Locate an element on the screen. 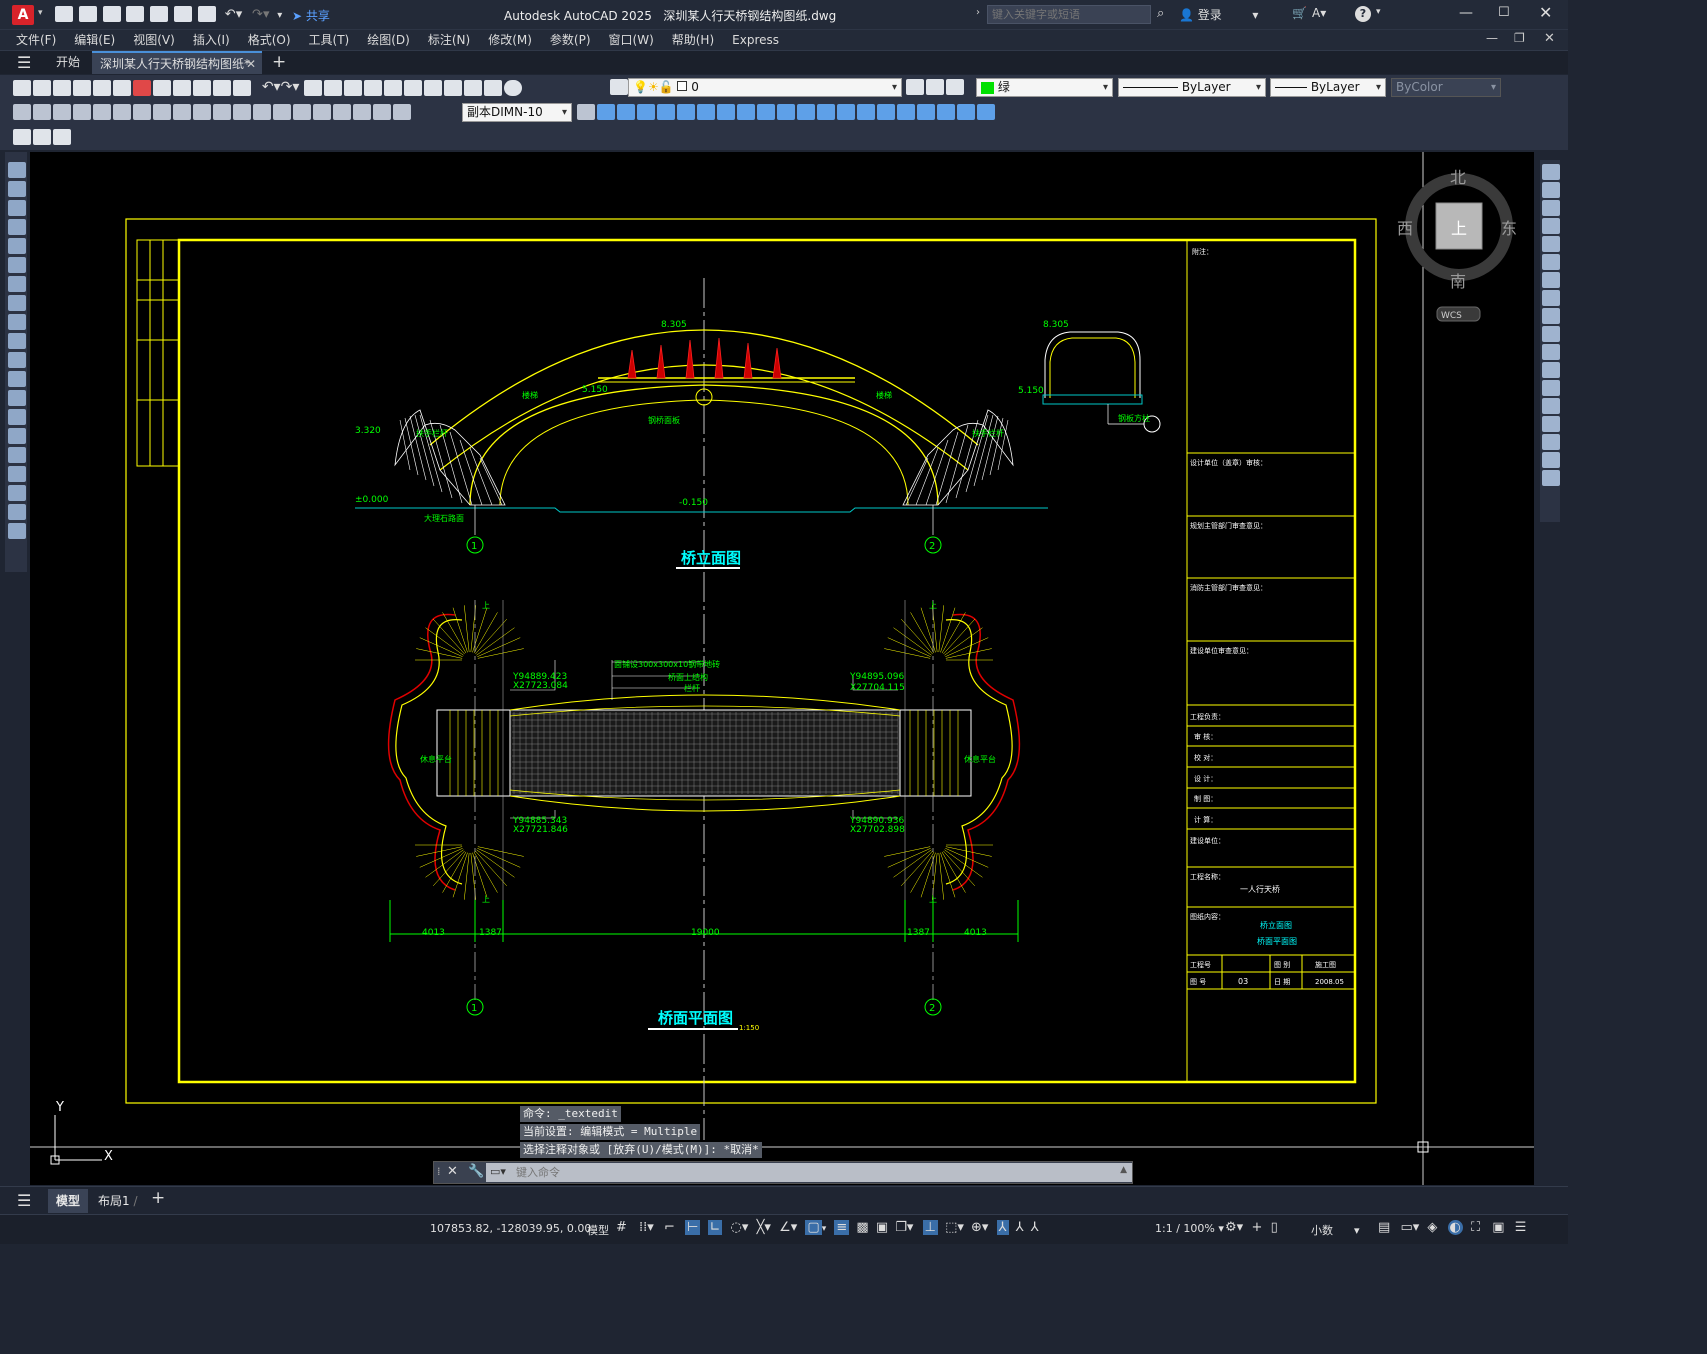 This screenshot has height=1354, width=1707. layout-menu-icon: ☰ is located at coordinates (24, 1200).